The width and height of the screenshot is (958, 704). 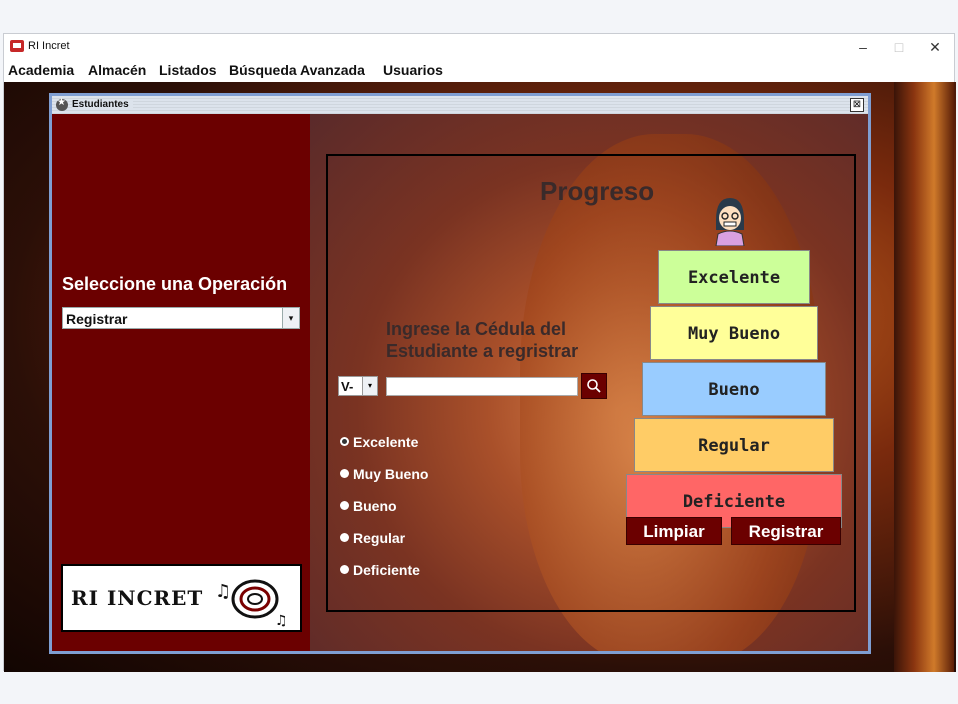 What do you see at coordinates (380, 570) in the screenshot?
I see `radio-deficiente: Deficiente` at bounding box center [380, 570].